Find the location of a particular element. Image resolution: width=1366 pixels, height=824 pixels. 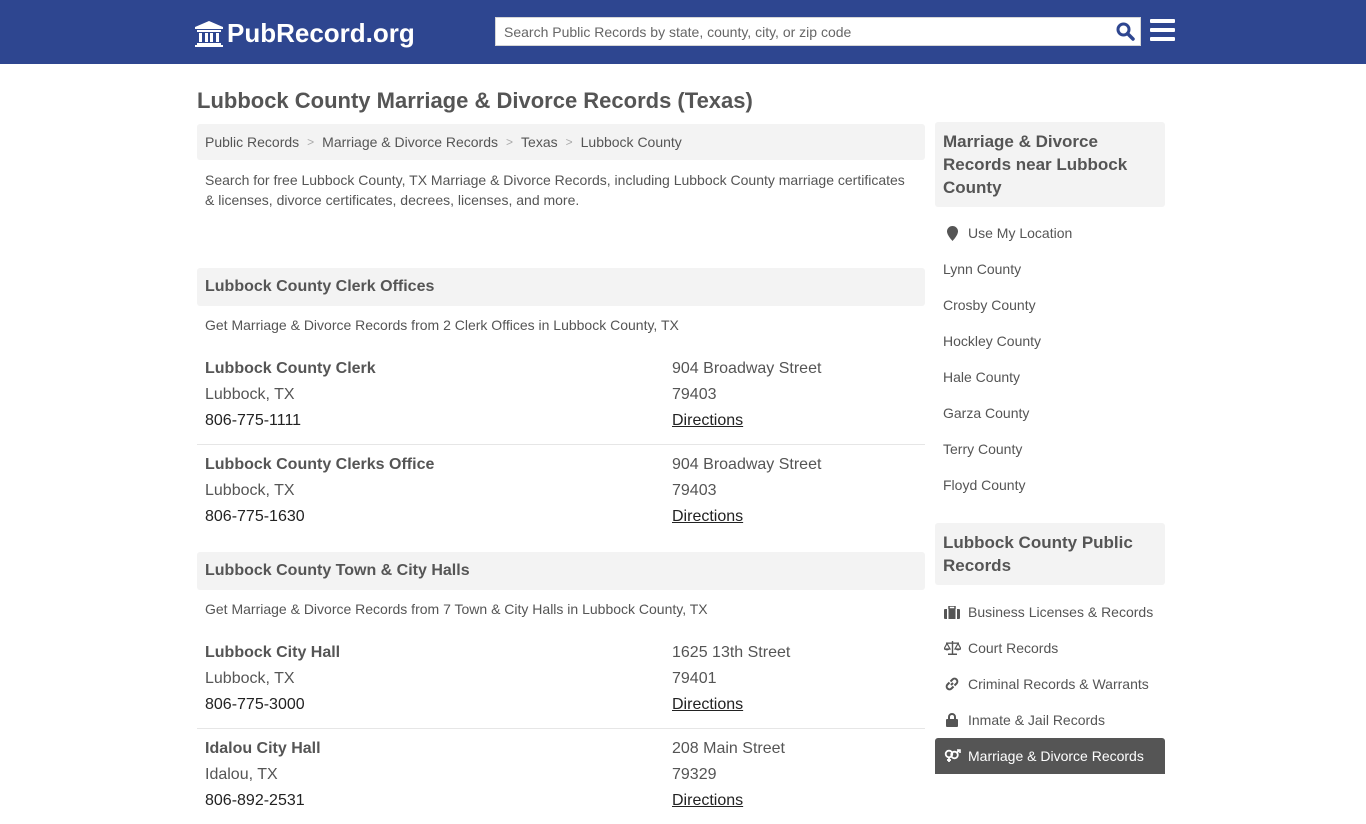

office-name: Lubbock City Hall is located at coordinates (273, 652).